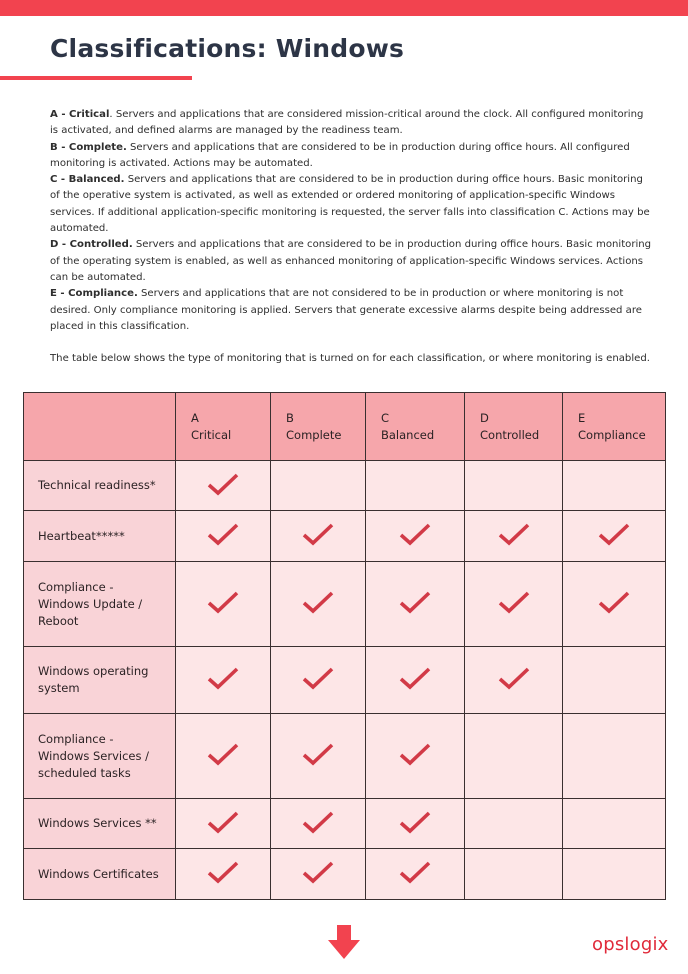 This screenshot has width=688, height=974. What do you see at coordinates (99, 485) in the screenshot?
I see `row-label: Technical readiness*` at bounding box center [99, 485].